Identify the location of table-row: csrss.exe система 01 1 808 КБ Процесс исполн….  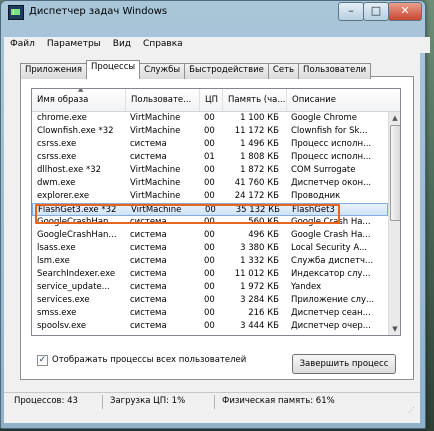
(210, 157).